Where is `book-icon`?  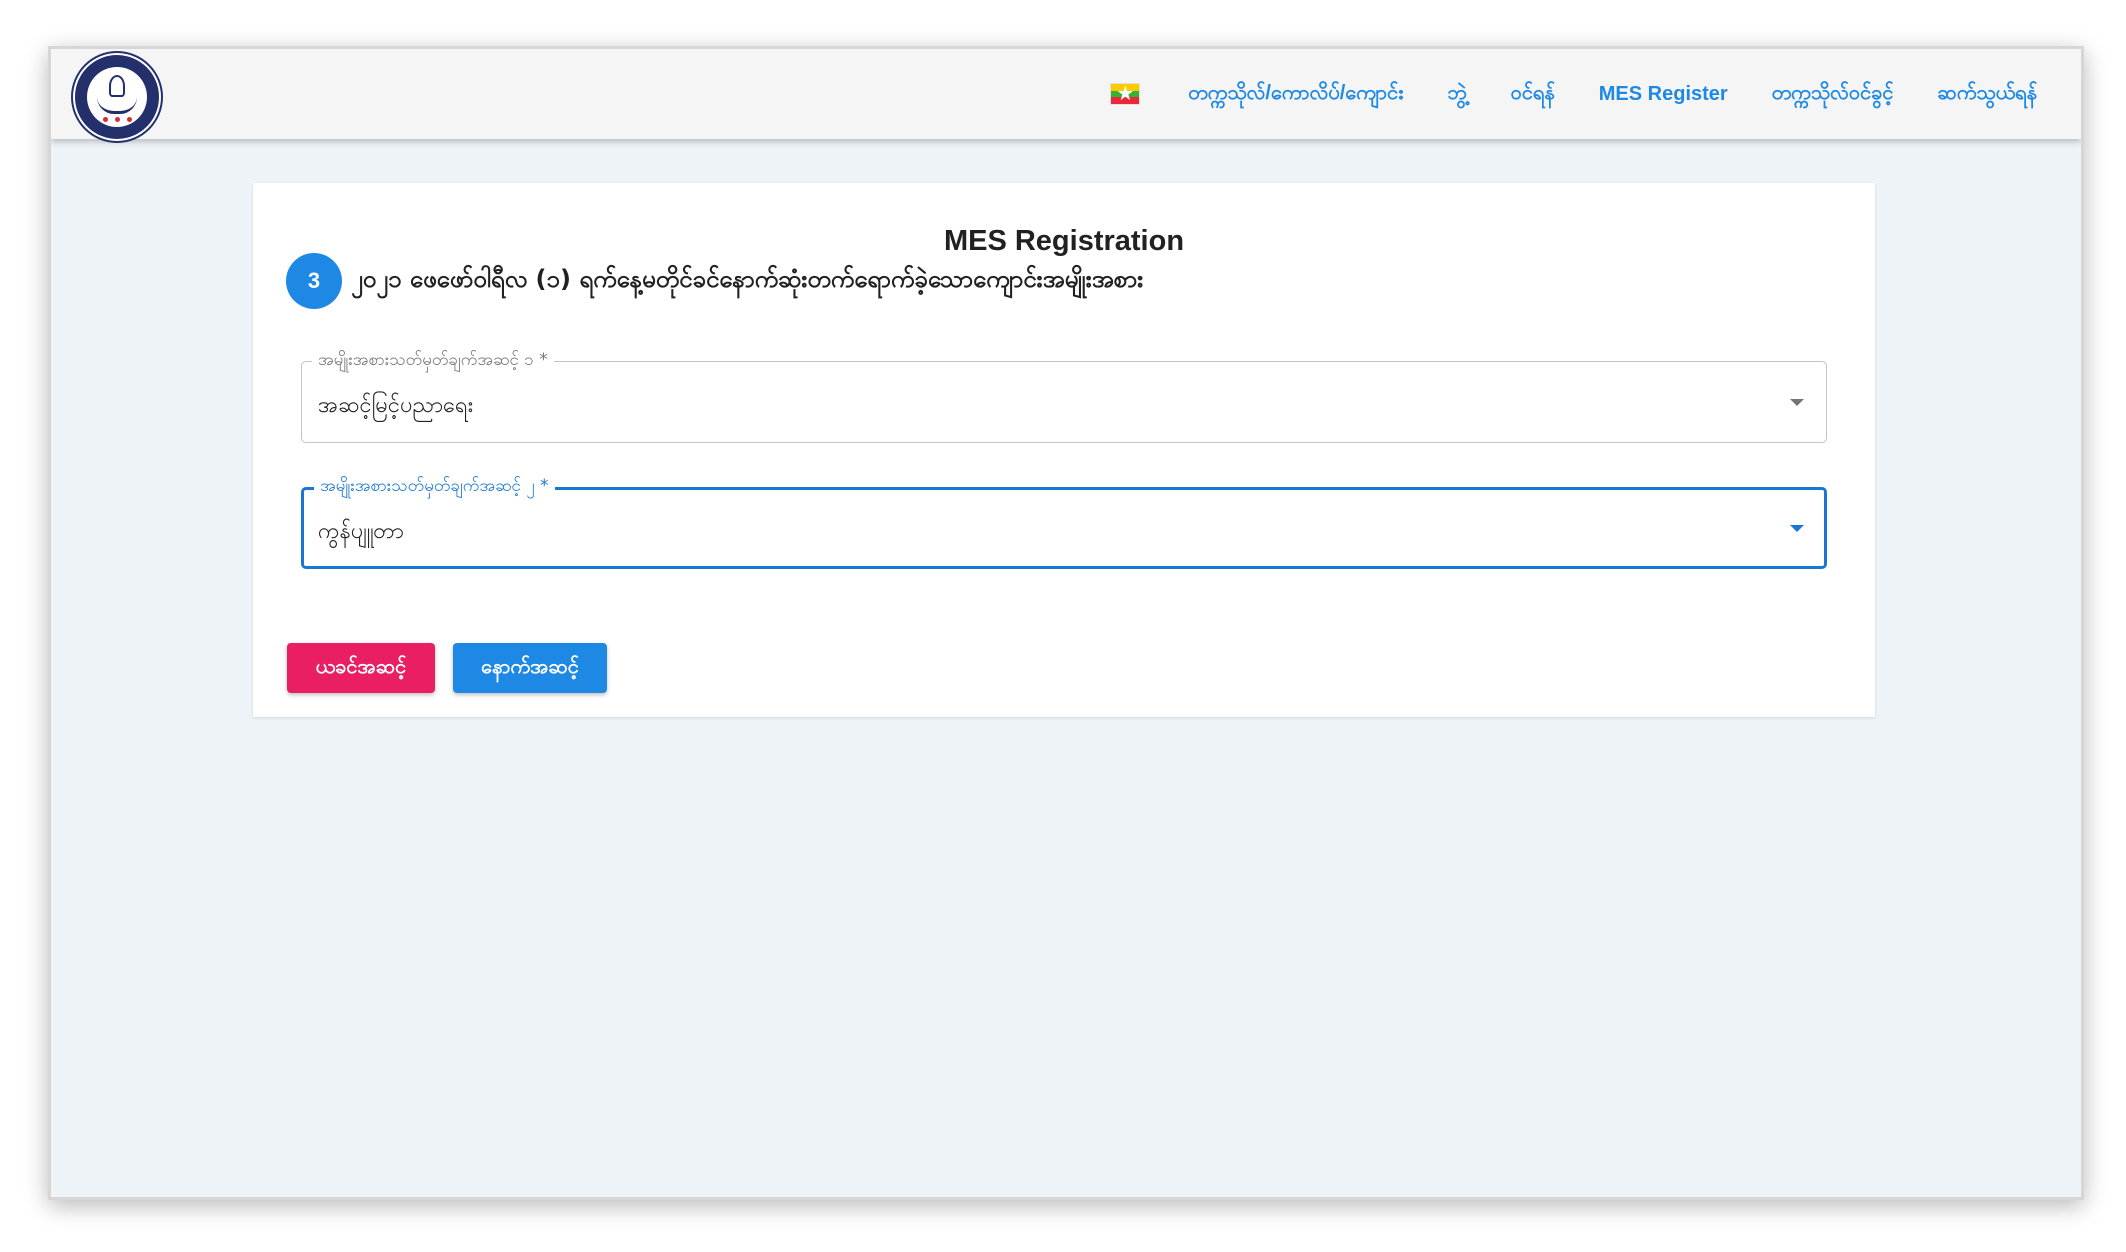
book-icon is located at coordinates (117, 105).